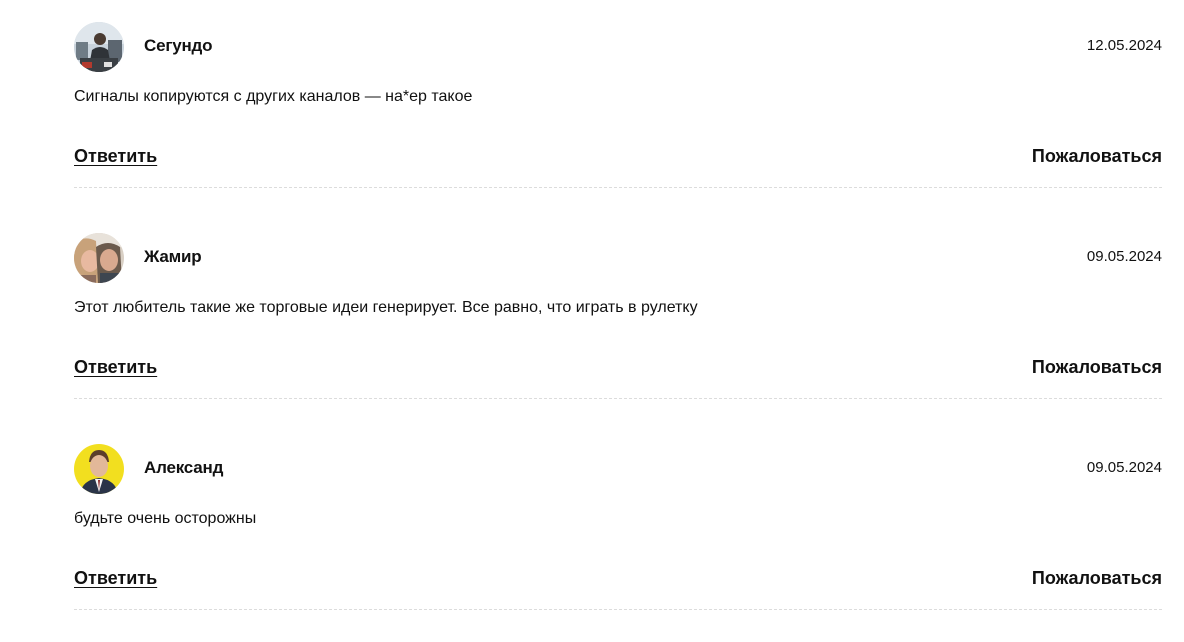 This screenshot has width=1184, height=642. Describe the element at coordinates (184, 467) in the screenshot. I see `author-name: Александ` at that location.